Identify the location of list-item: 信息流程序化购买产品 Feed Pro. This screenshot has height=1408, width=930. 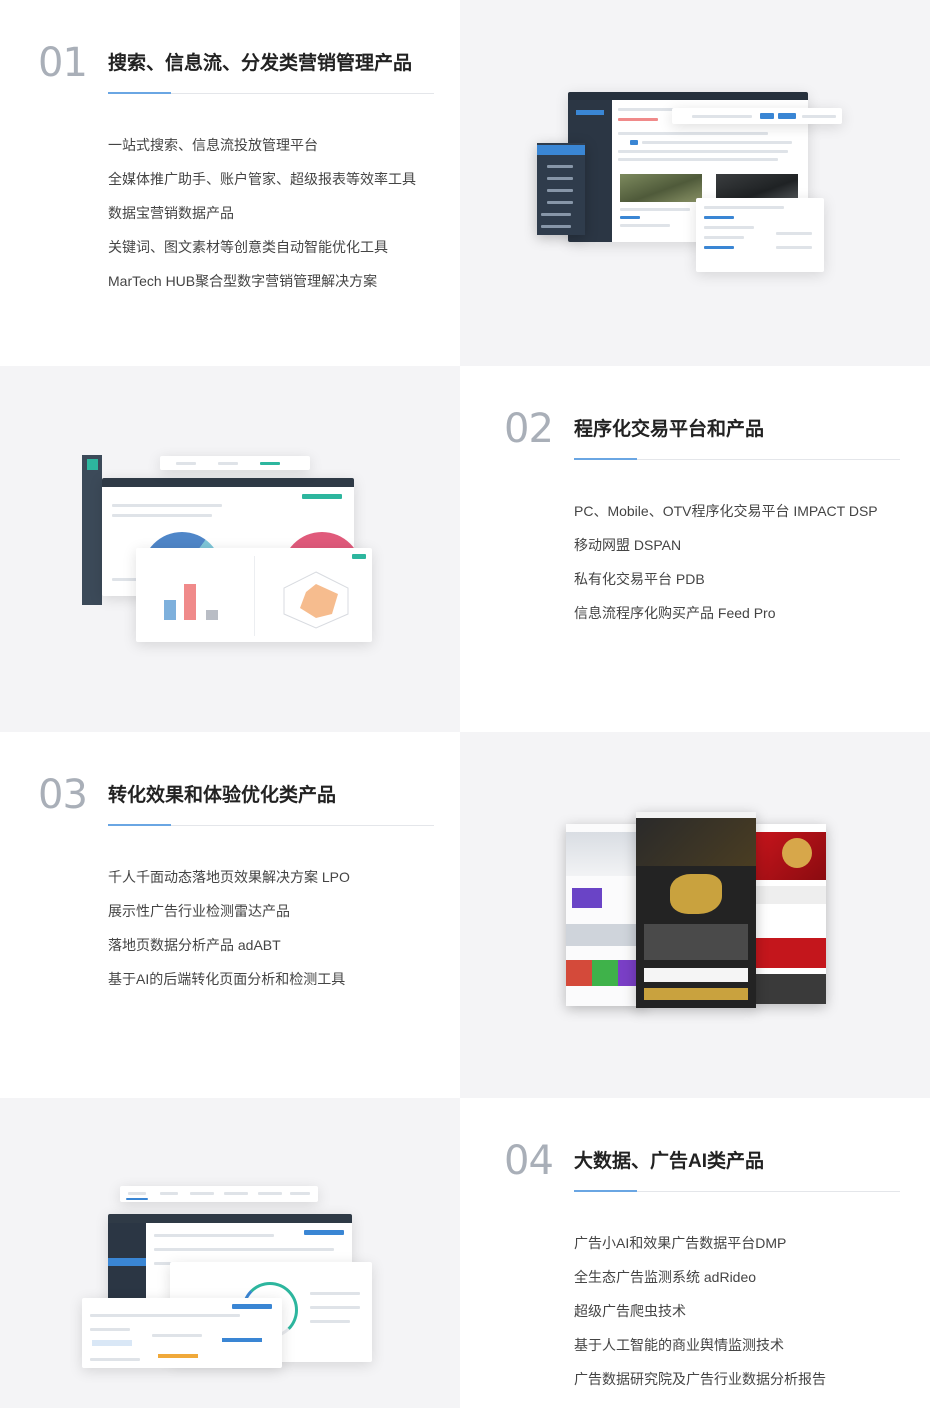
(675, 613).